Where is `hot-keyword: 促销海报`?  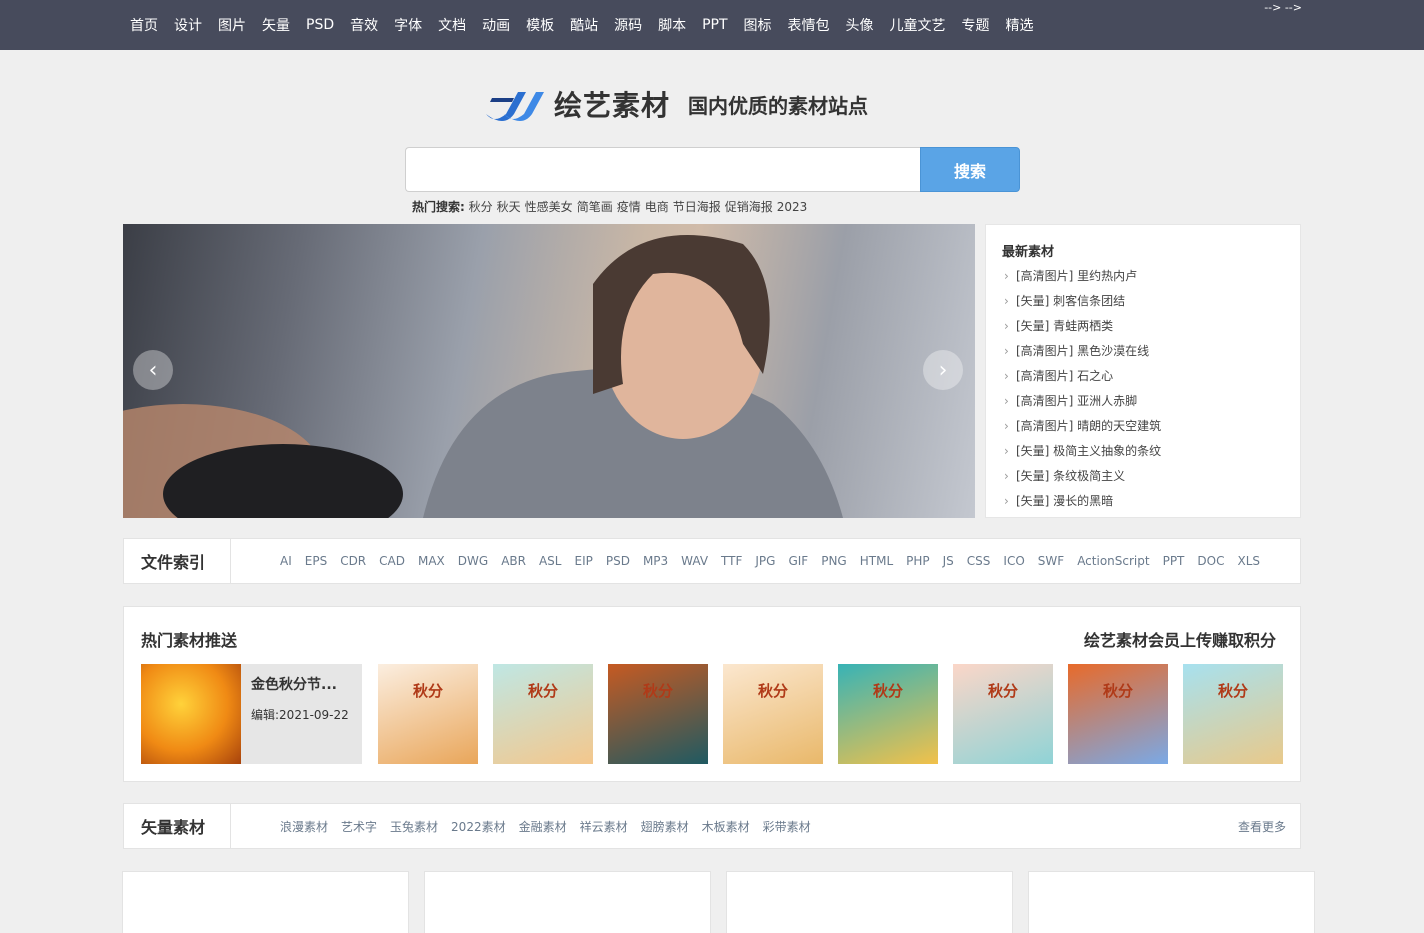 hot-keyword: 促销海报 is located at coordinates (749, 207).